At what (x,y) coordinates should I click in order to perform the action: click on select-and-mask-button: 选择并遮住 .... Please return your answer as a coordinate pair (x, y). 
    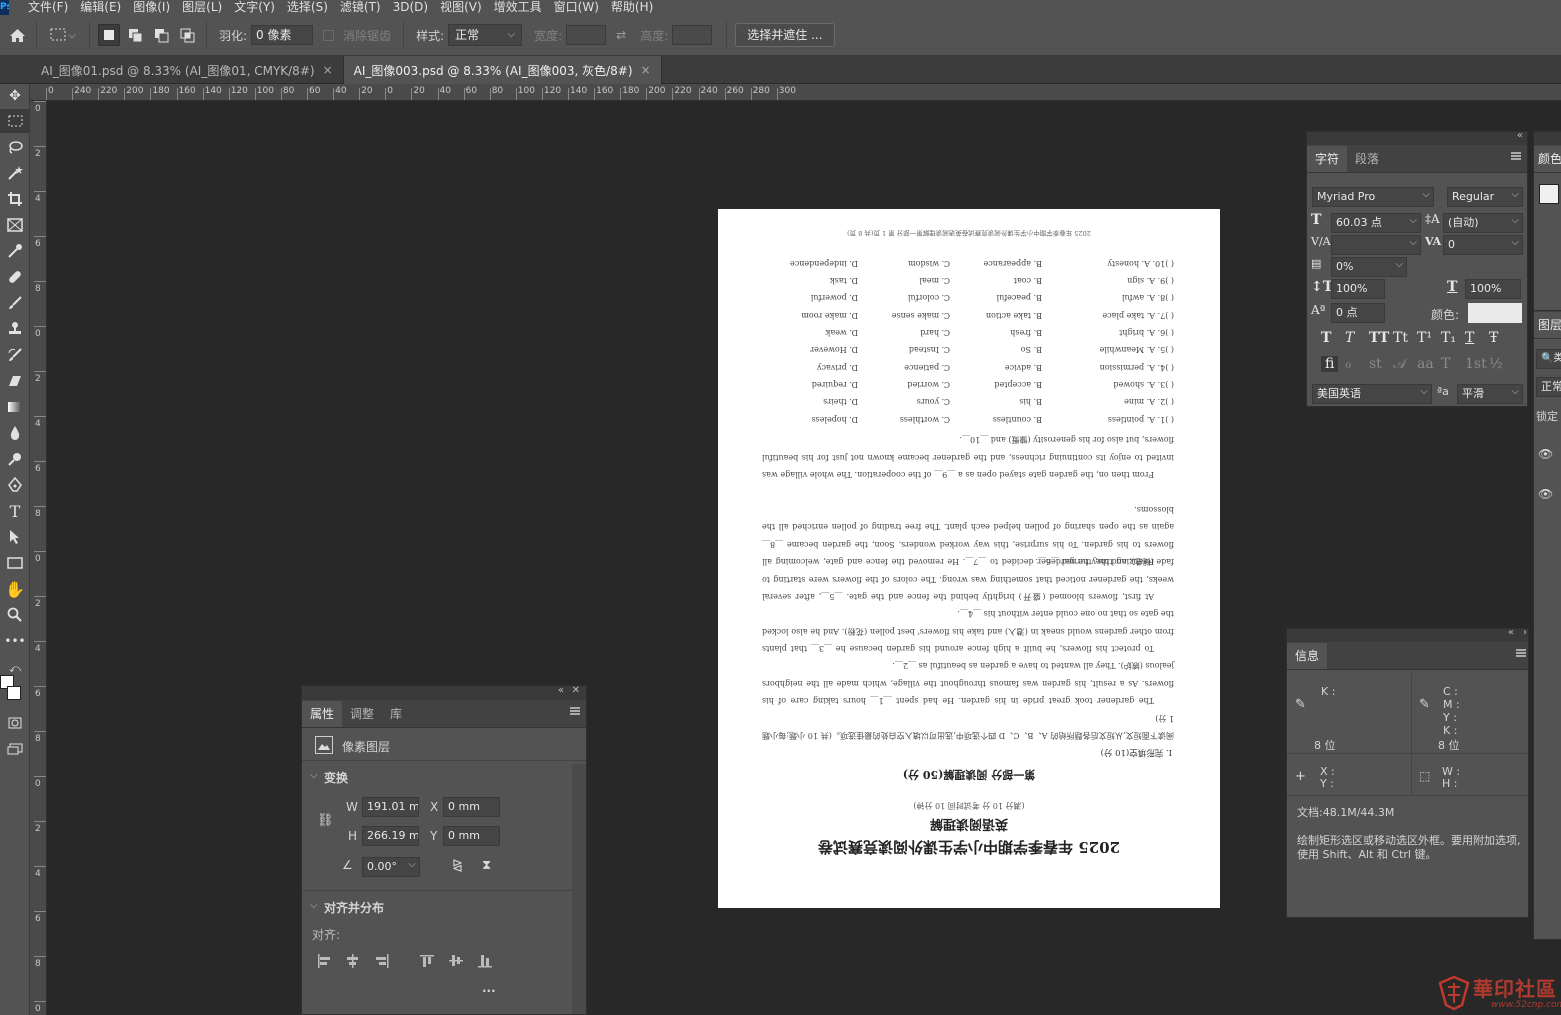
    Looking at the image, I should click on (785, 35).